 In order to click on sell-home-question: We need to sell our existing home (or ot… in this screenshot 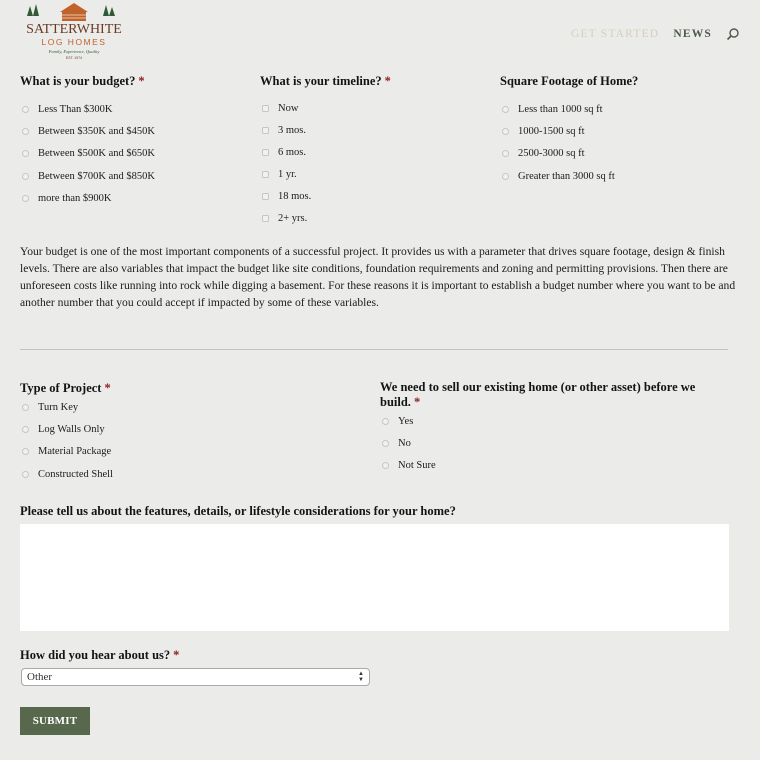, I will do `click(538, 394)`.